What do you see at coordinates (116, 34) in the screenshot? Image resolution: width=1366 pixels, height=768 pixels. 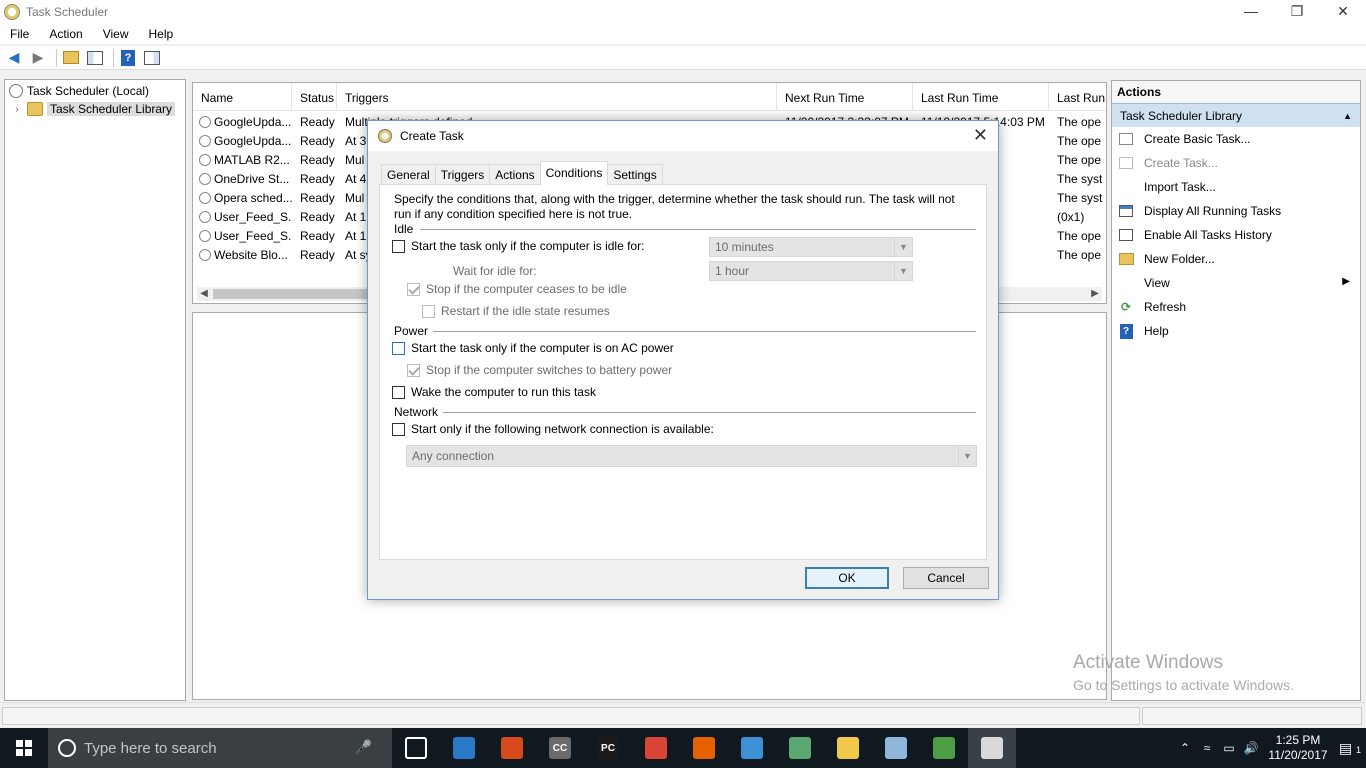 I see `menu-view: View` at bounding box center [116, 34].